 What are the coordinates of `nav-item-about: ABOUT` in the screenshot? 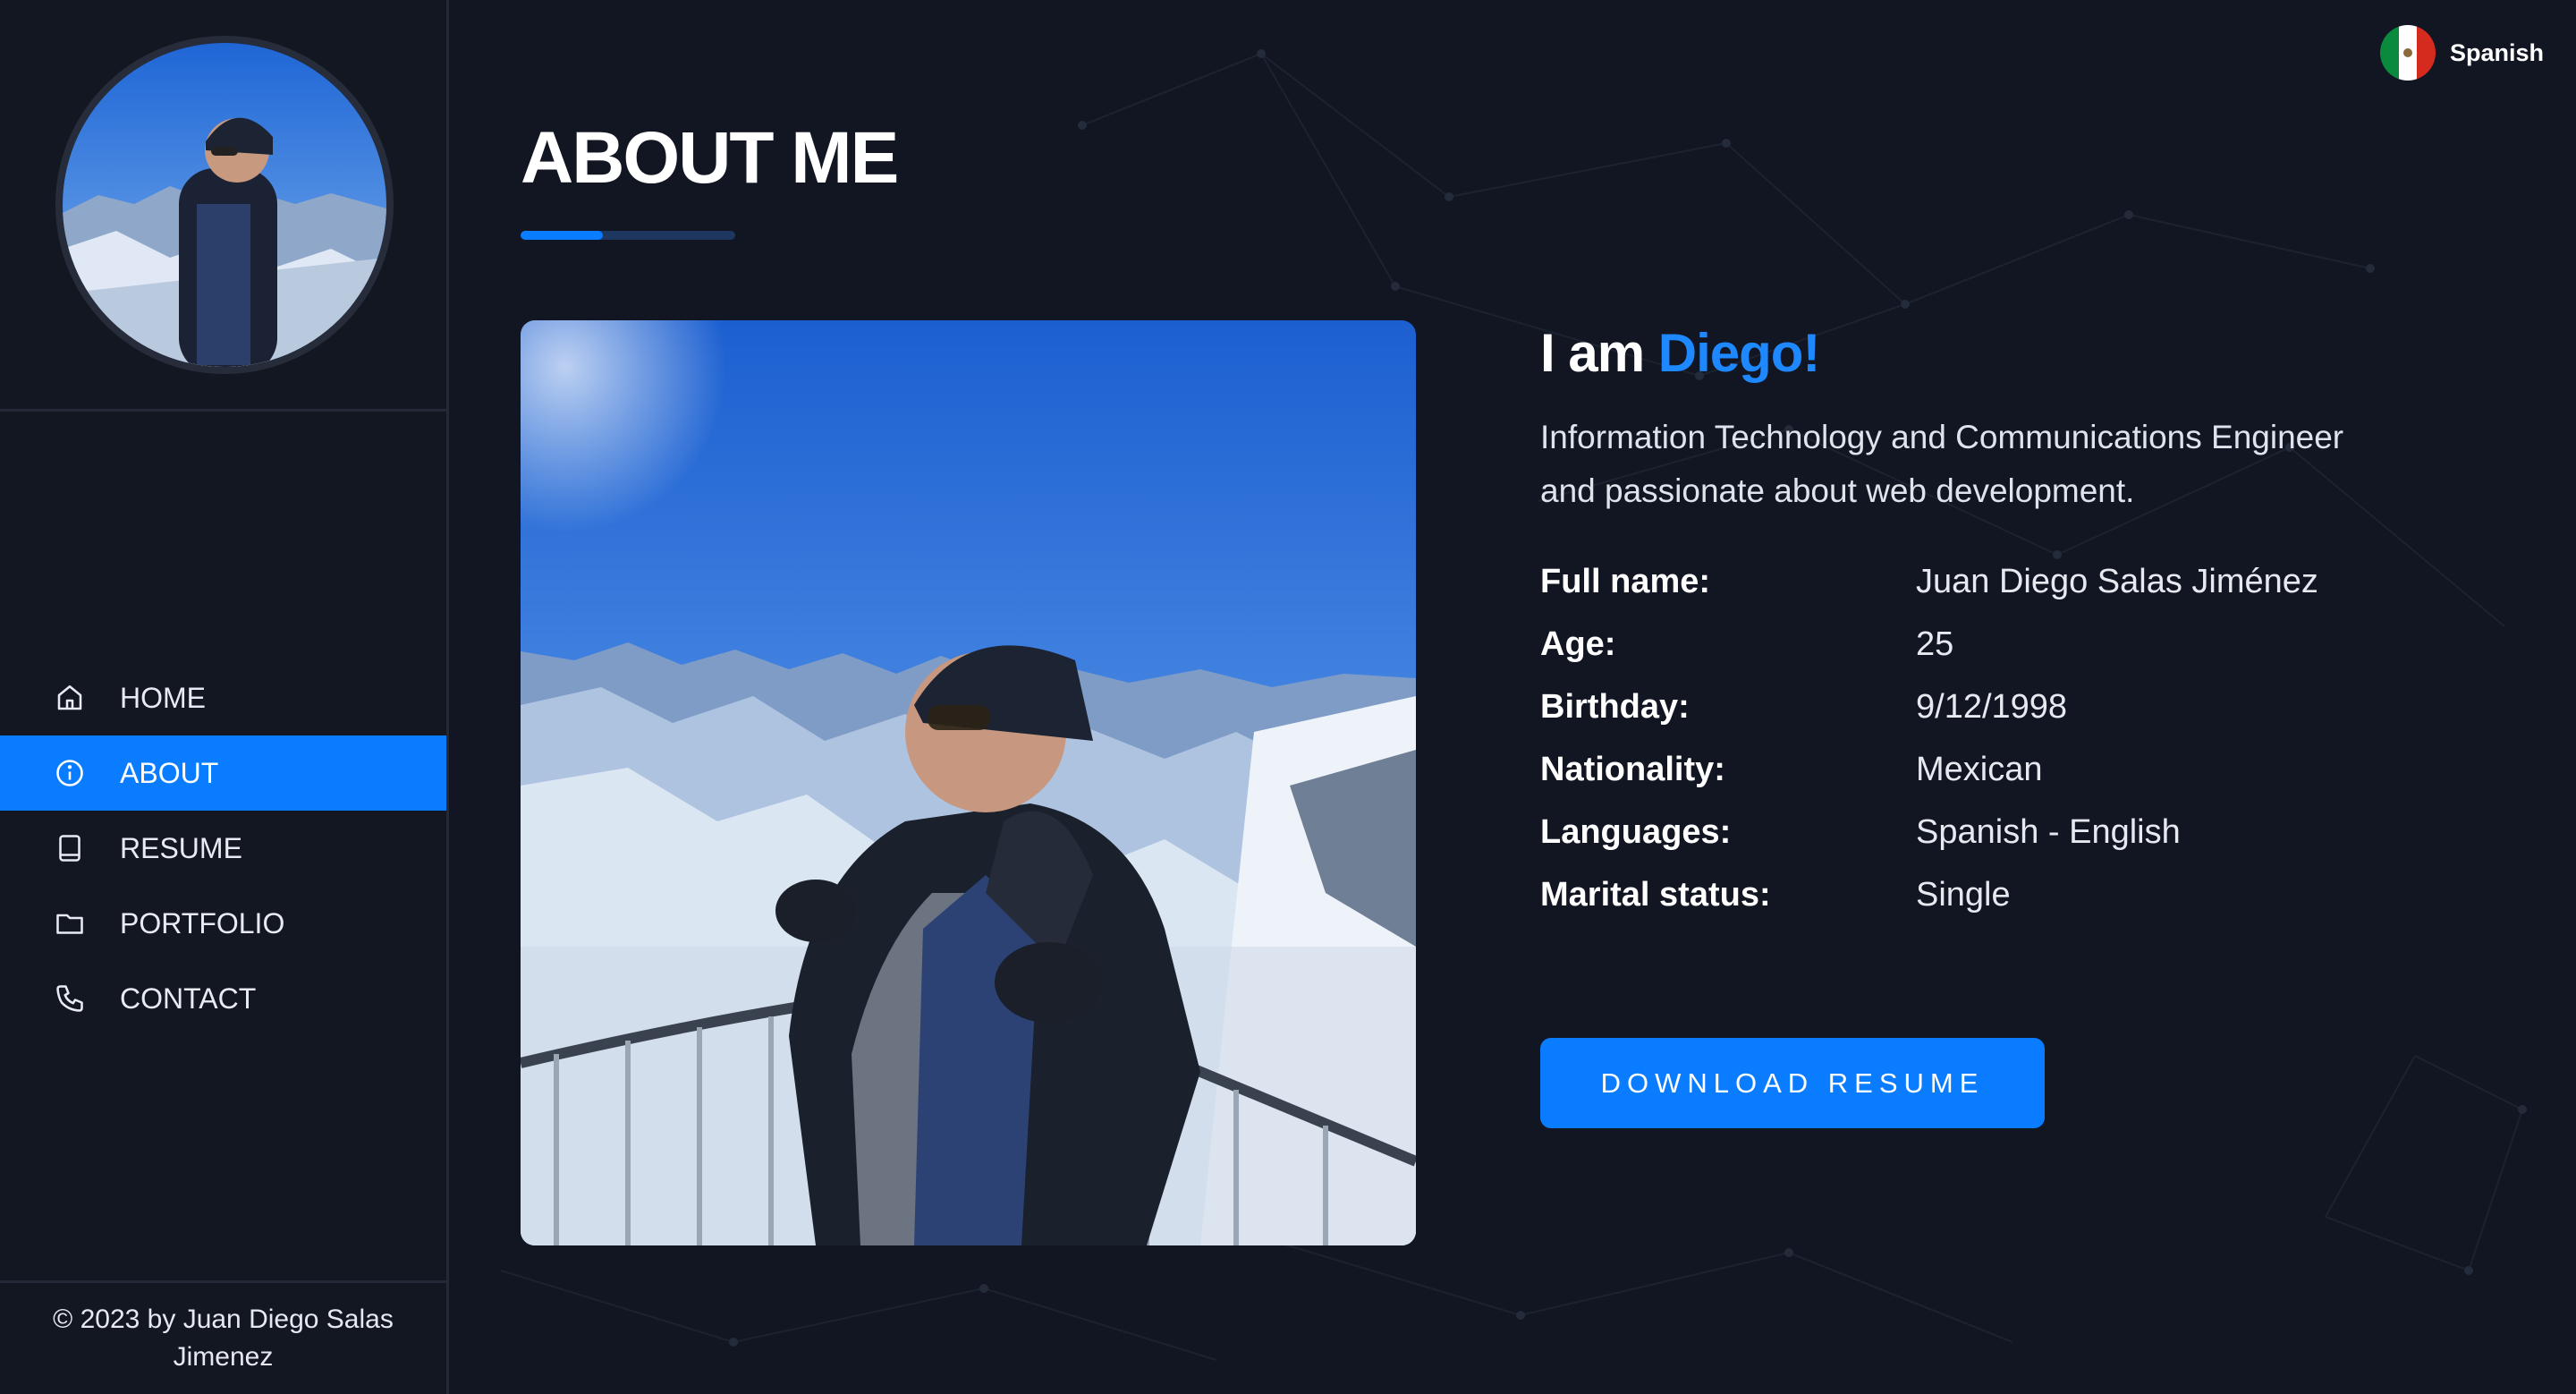 It's located at (223, 773).